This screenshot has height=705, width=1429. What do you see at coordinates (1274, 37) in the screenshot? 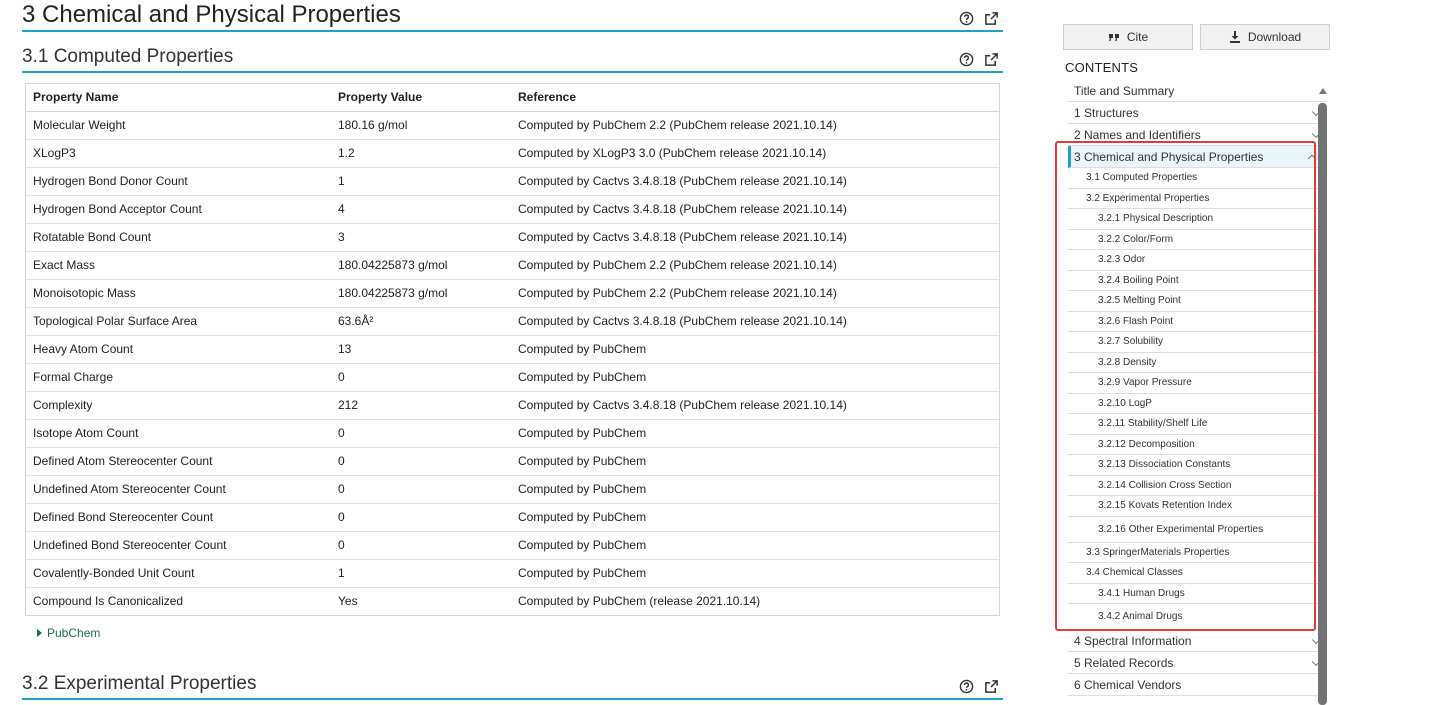
I see `download-label: Download` at bounding box center [1274, 37].